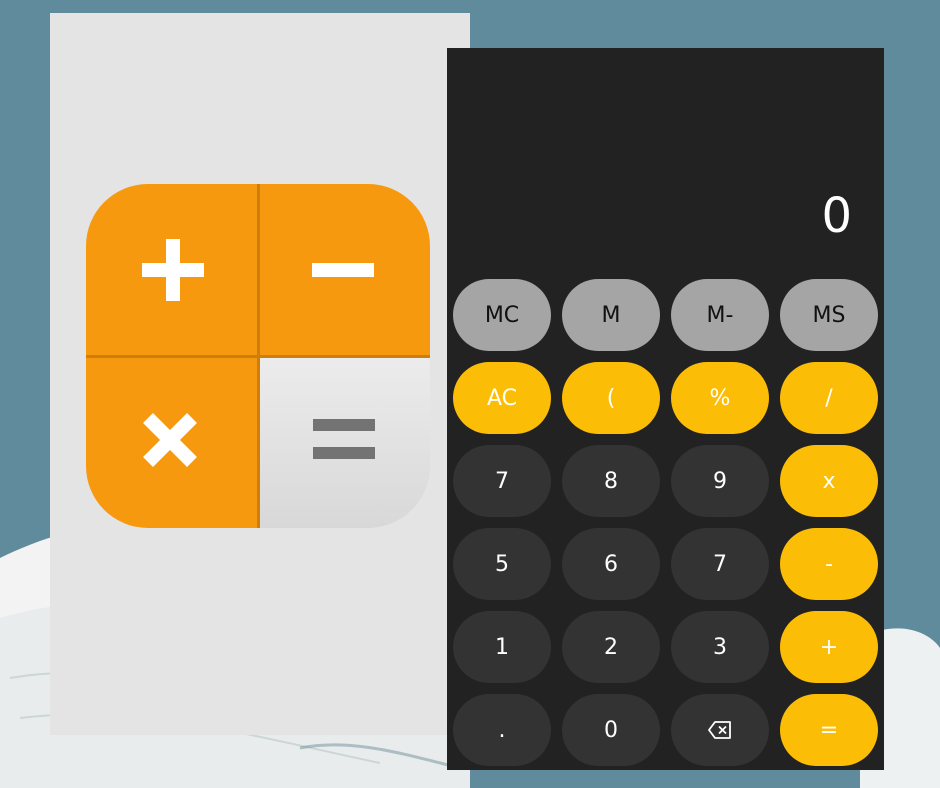 This screenshot has height=788, width=940. What do you see at coordinates (611, 481) in the screenshot?
I see `digit-8-button: 8` at bounding box center [611, 481].